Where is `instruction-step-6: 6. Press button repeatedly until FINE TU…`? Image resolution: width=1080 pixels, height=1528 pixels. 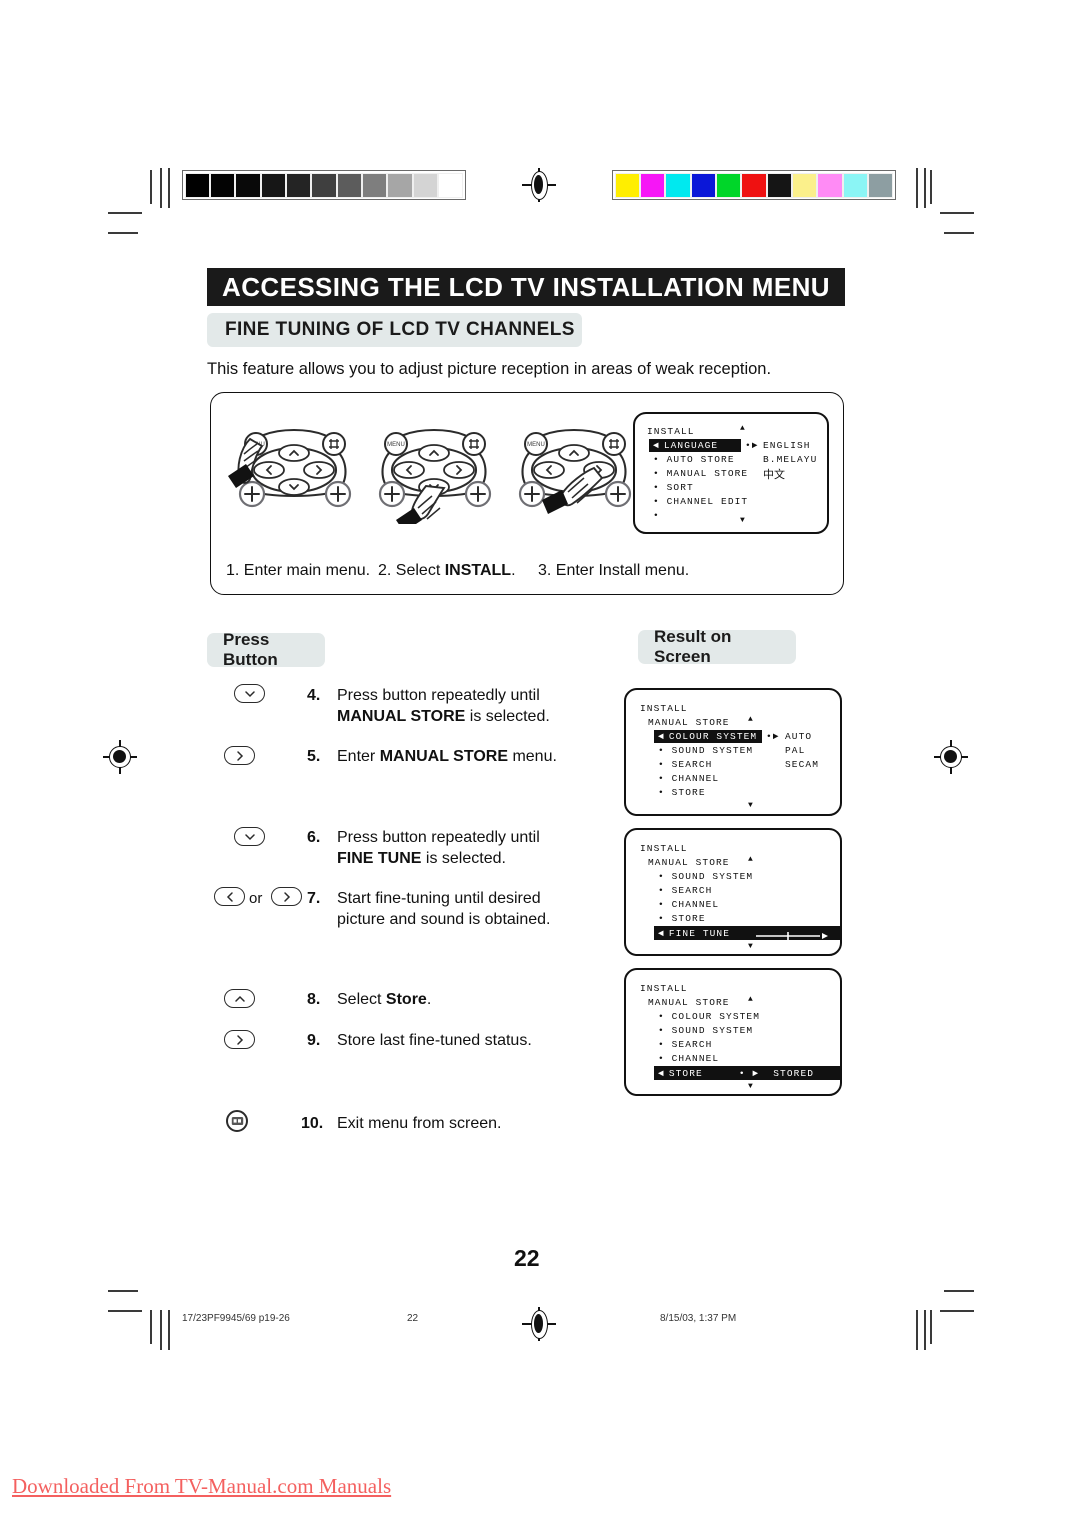
instruction-step-6: 6. Press button repeatedly until FINE TU… is located at coordinates (423, 848).